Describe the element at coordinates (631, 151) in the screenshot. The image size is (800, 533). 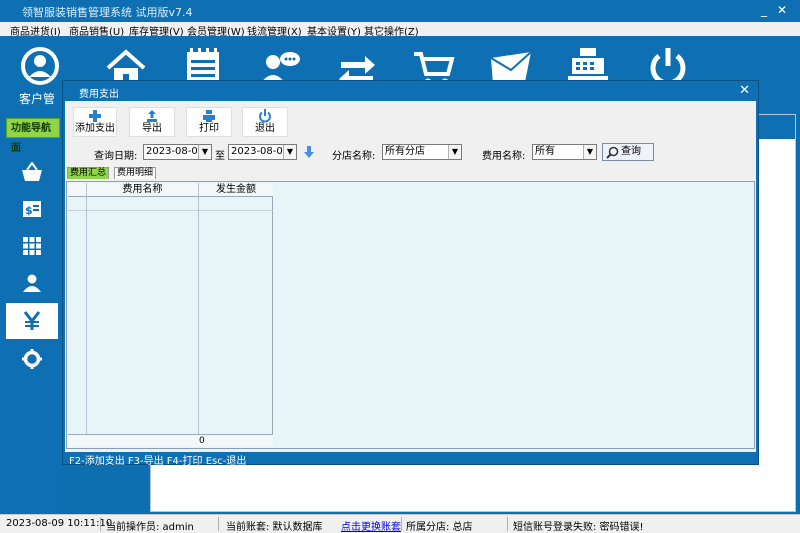
I see `search-label: 查询` at that location.